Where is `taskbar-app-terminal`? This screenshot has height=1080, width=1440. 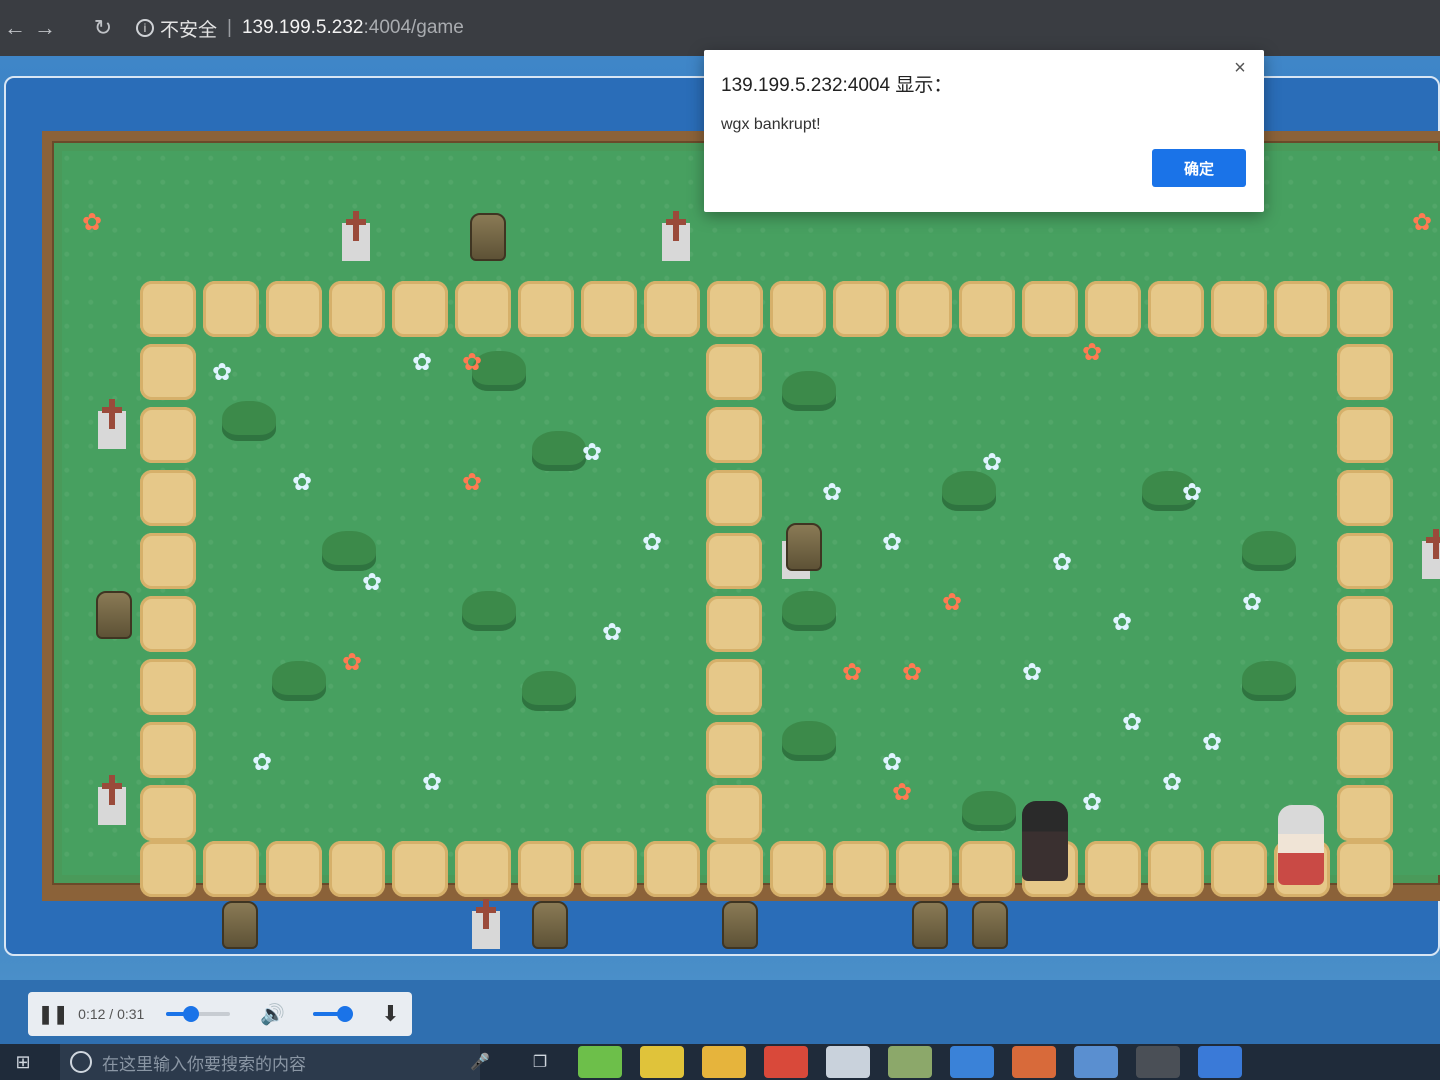
taskbar-app-terminal is located at coordinates (1158, 1062).